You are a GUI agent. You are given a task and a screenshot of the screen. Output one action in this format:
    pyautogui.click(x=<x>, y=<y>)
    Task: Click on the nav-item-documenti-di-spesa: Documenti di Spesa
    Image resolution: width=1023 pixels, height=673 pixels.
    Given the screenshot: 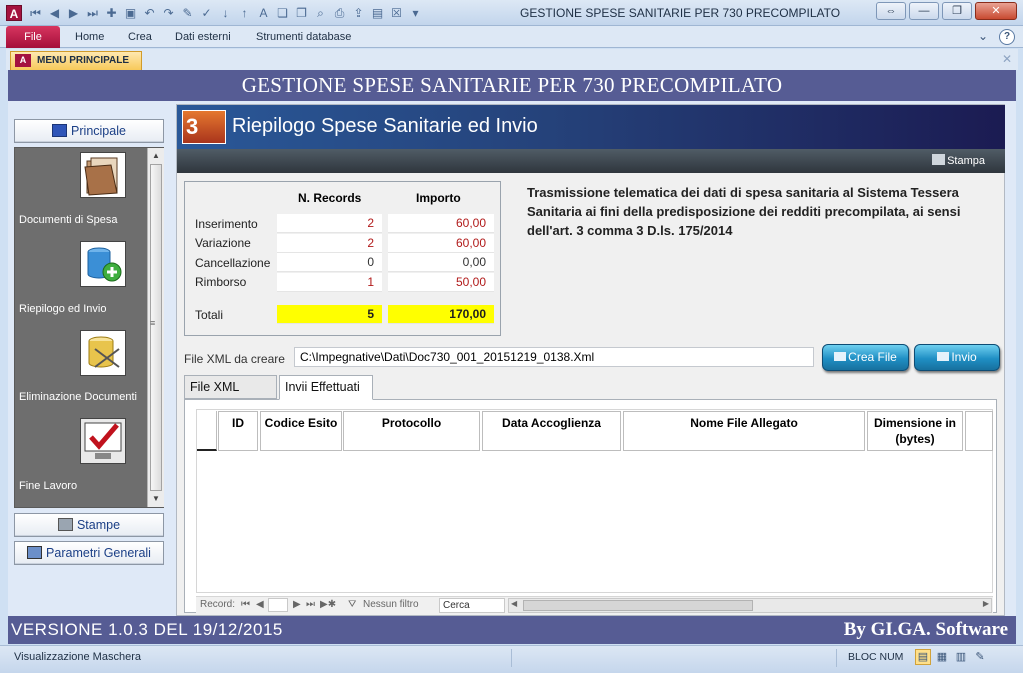 What is the action you would take?
    pyautogui.click(x=68, y=220)
    